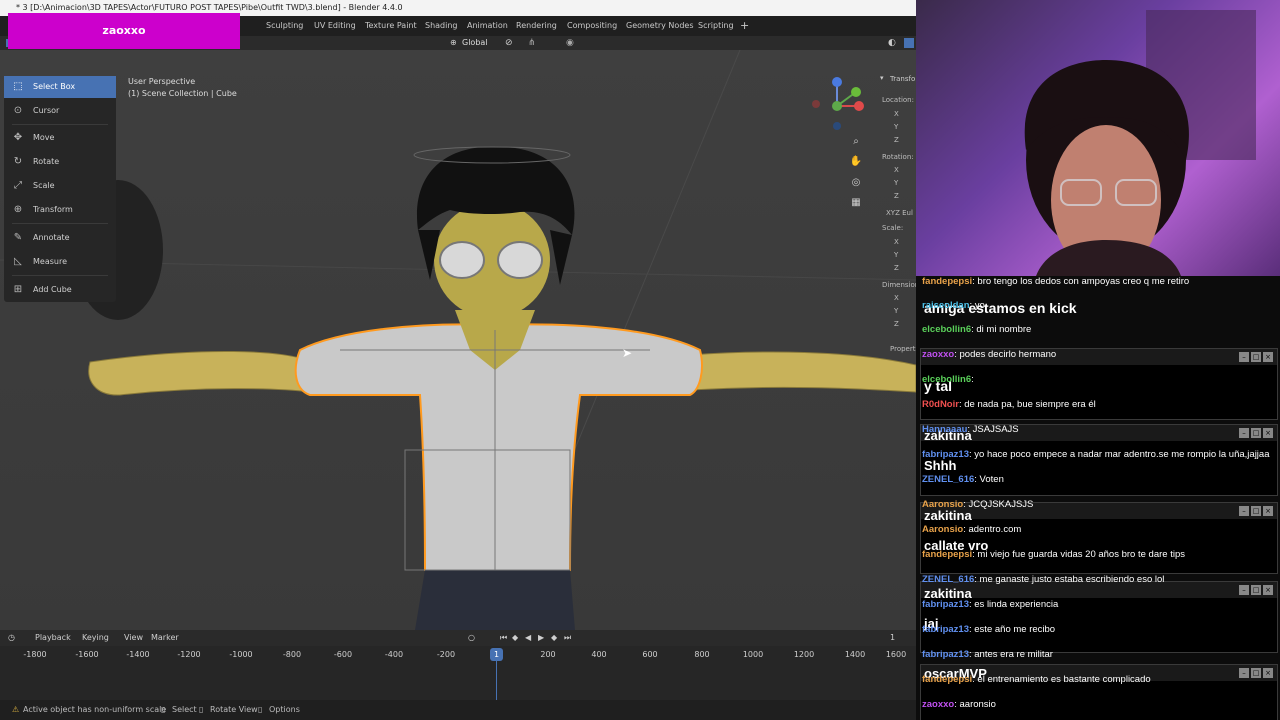 This screenshot has width=1280, height=720. Describe the element at coordinates (60, 262) in the screenshot. I see `tool-measure: ◺ Measure` at that location.